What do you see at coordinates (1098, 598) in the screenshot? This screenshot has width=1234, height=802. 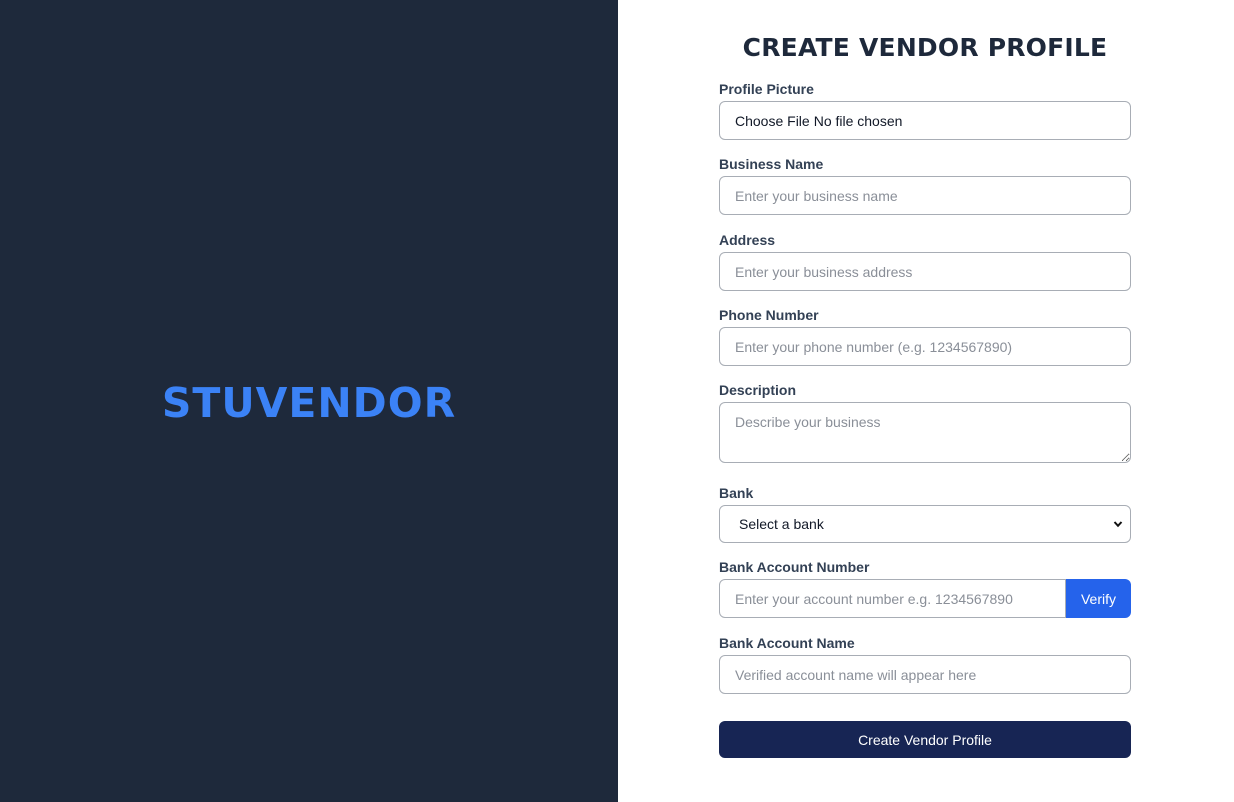 I see `verify-button: Verify` at bounding box center [1098, 598].